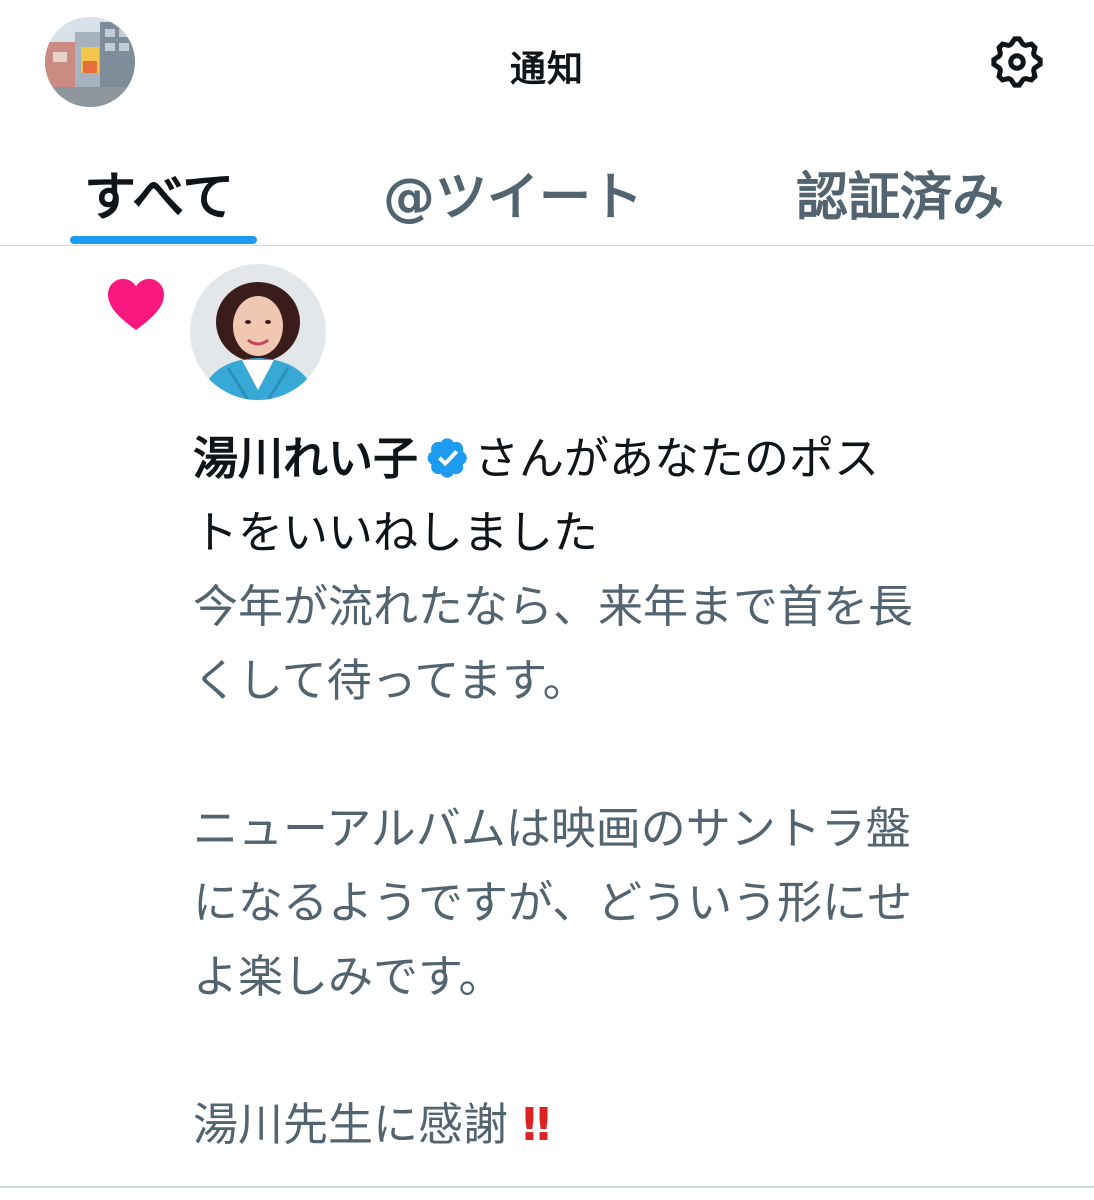  What do you see at coordinates (163, 240) in the screenshot?
I see `active-tab-indicator` at bounding box center [163, 240].